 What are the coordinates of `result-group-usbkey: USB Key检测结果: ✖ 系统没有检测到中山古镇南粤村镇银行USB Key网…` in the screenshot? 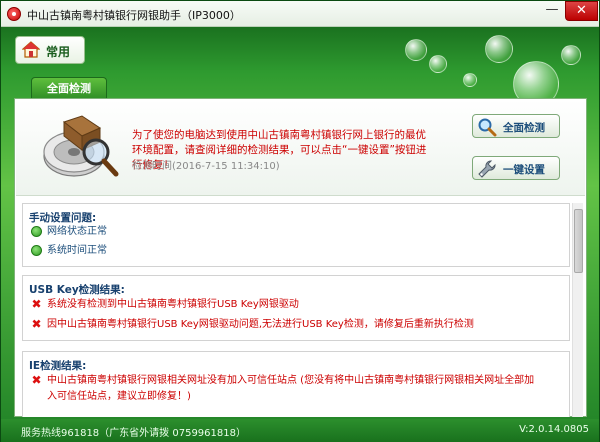 It's located at (296, 308).